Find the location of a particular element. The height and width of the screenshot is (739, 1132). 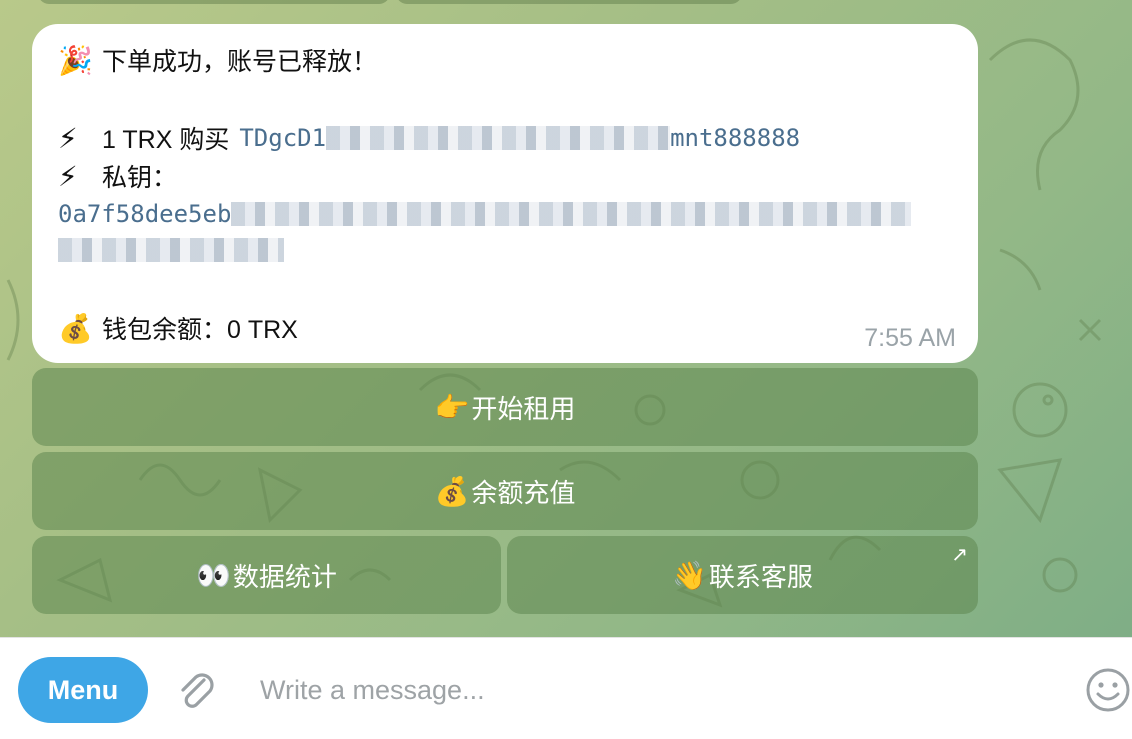

message-time: 7:55 AM is located at coordinates (910, 338).